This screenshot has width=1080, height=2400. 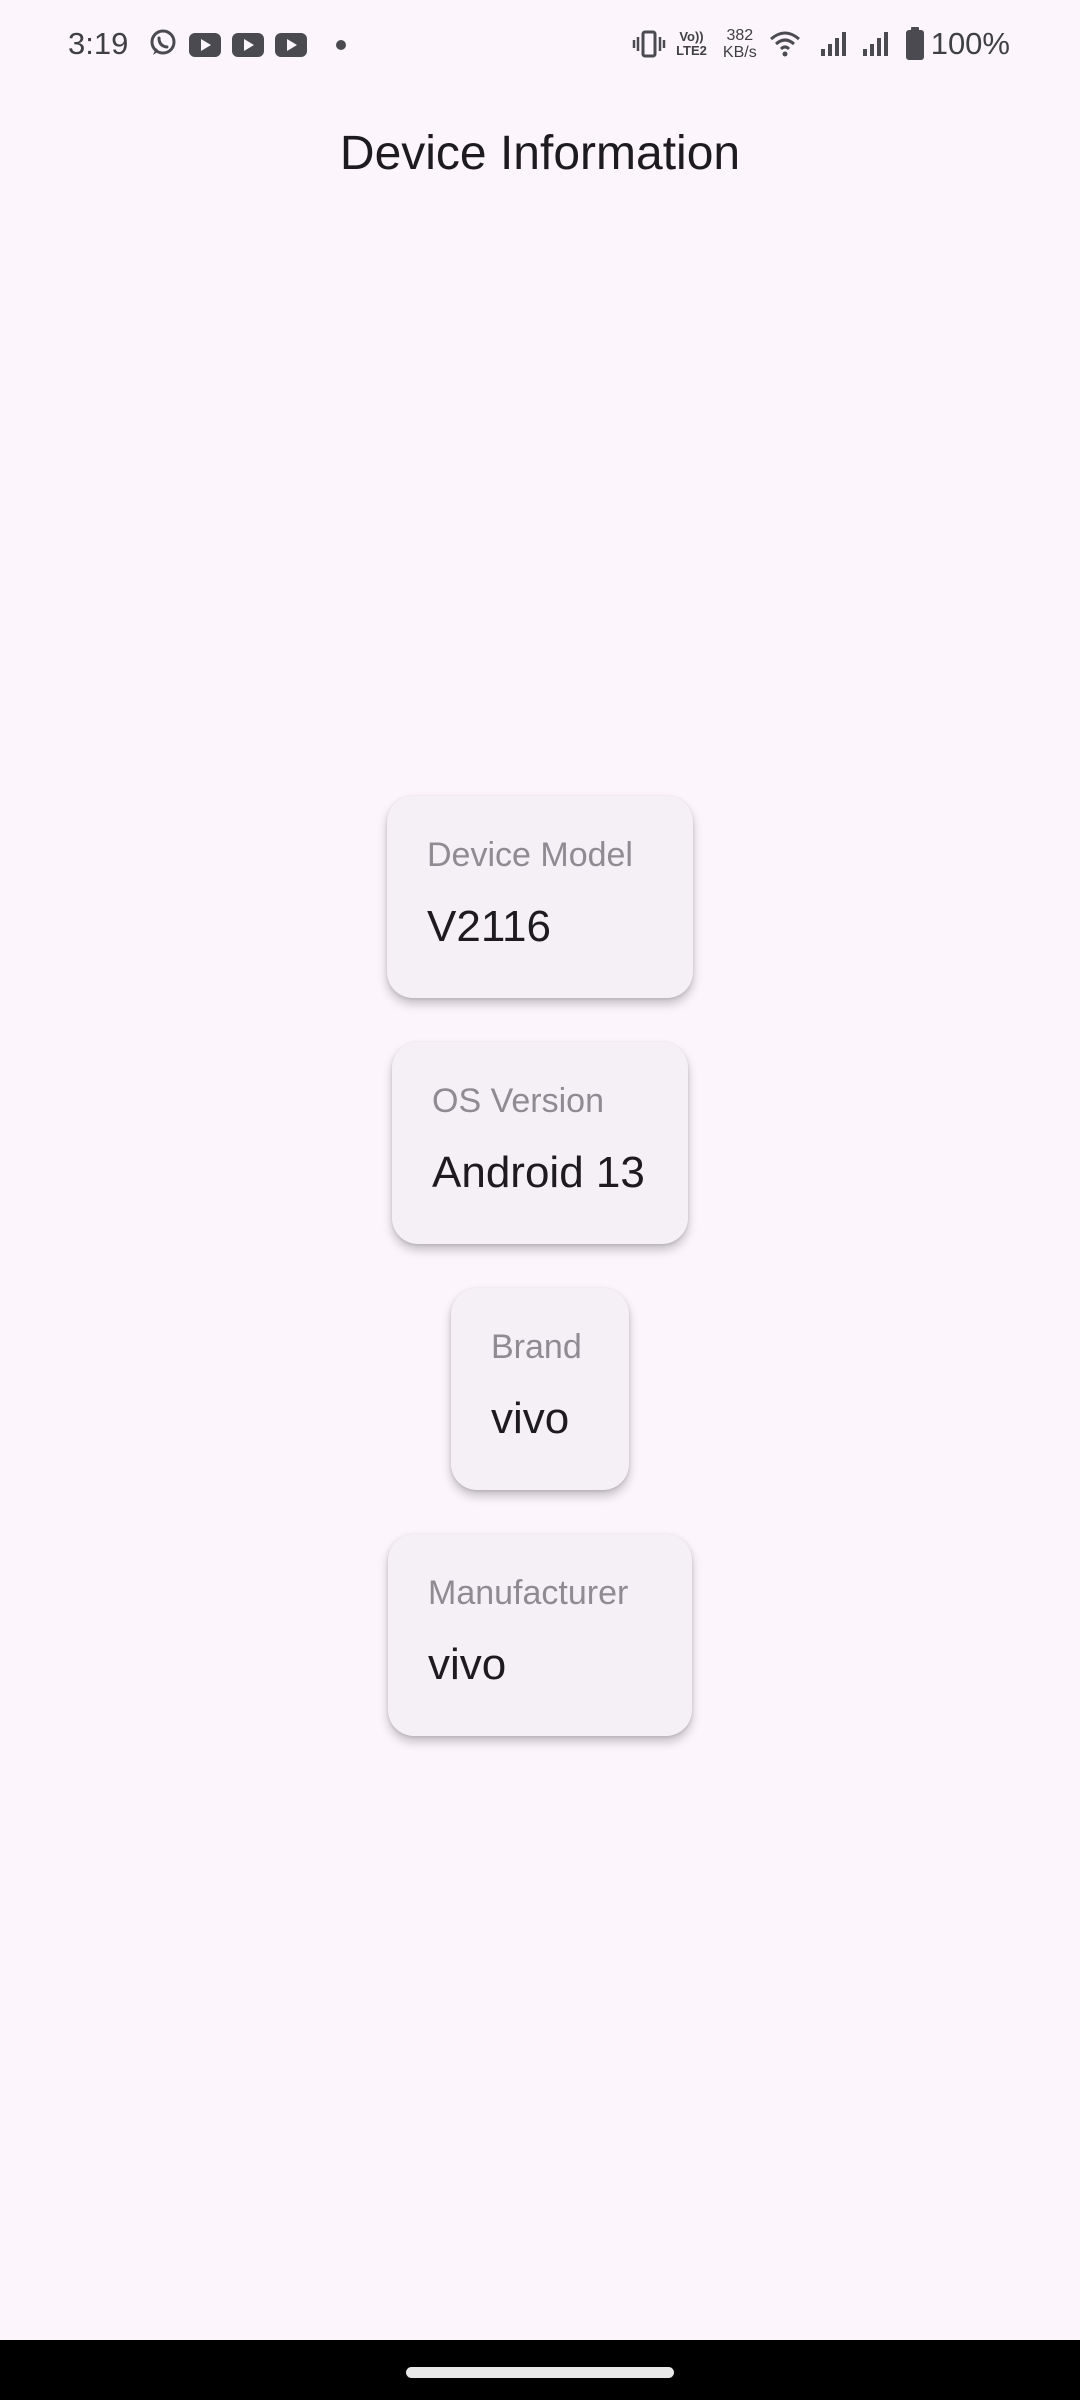 I want to click on navigation-bar, so click(x=540, y=2370).